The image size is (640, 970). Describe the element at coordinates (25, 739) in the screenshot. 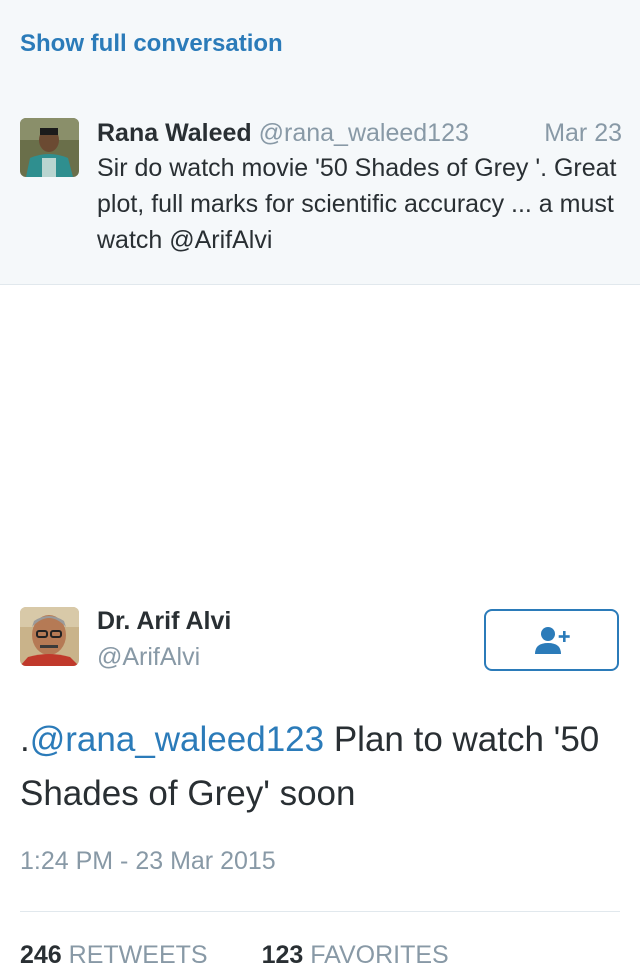

I see `tweet-text-prefix: .` at that location.